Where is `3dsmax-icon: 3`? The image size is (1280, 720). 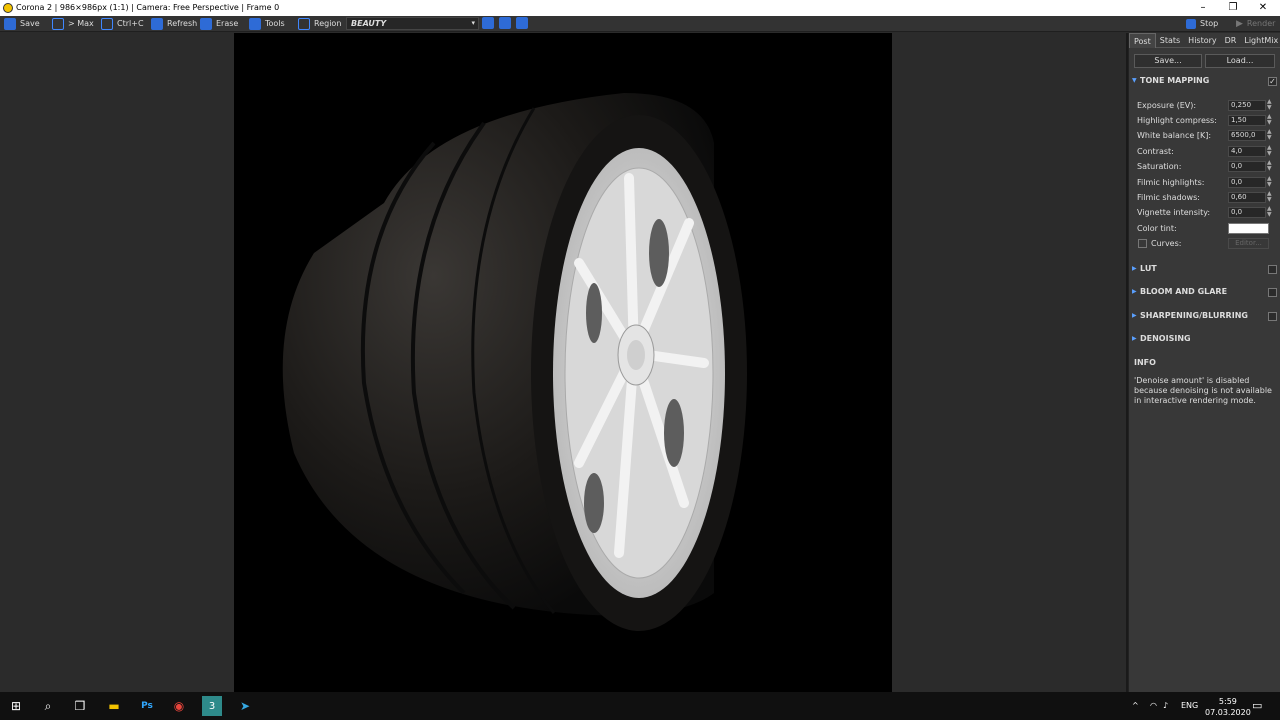 3dsmax-icon: 3 is located at coordinates (212, 706).